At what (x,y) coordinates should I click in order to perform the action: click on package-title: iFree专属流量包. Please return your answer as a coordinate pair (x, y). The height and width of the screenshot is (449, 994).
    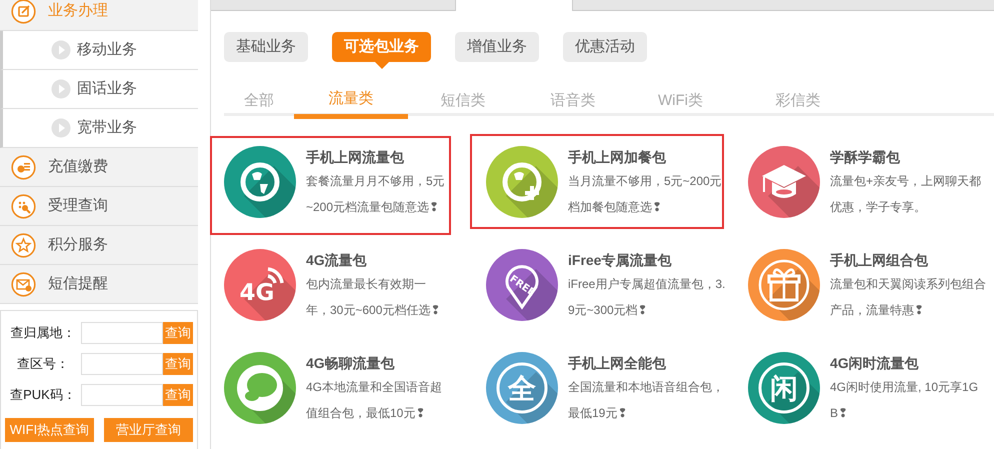
    Looking at the image, I should click on (647, 260).